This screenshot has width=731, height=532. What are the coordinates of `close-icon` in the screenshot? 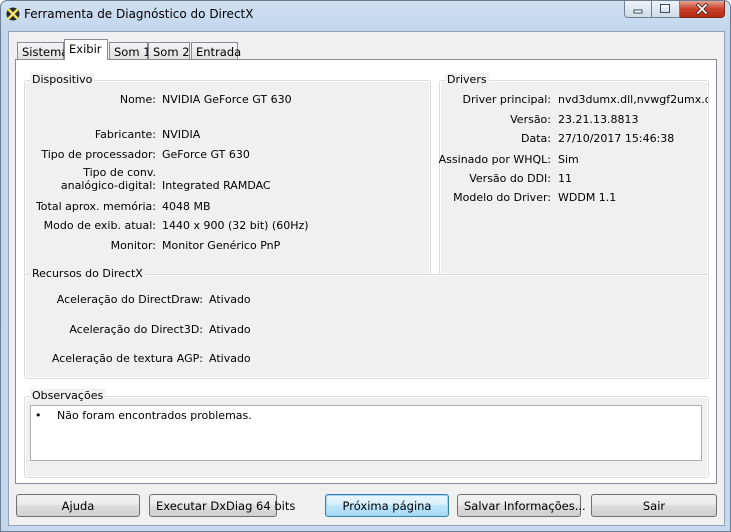 It's located at (702, 9).